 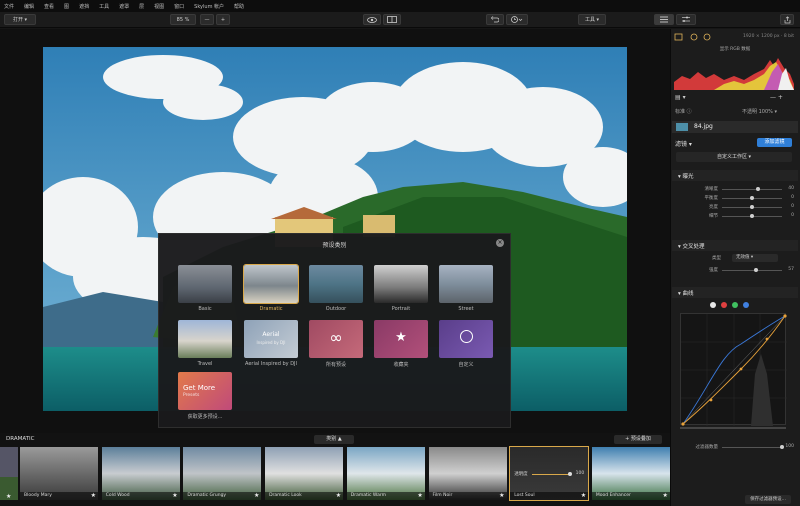 What do you see at coordinates (222, 473) in the screenshot?
I see `preset-thumbnail: Dramatic Grungy ★` at bounding box center [222, 473].